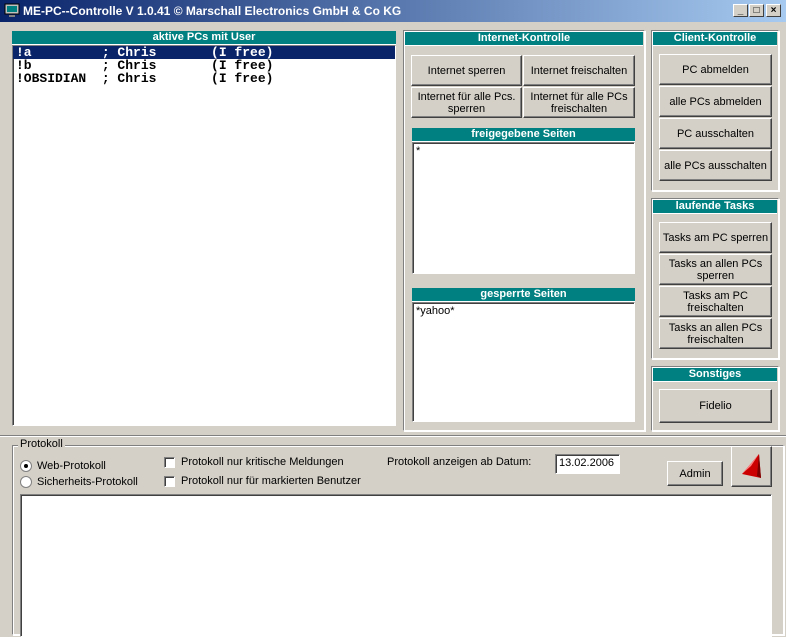 The width and height of the screenshot is (786, 637). Describe the element at coordinates (740, 10) in the screenshot. I see `minimize-button: _` at that location.